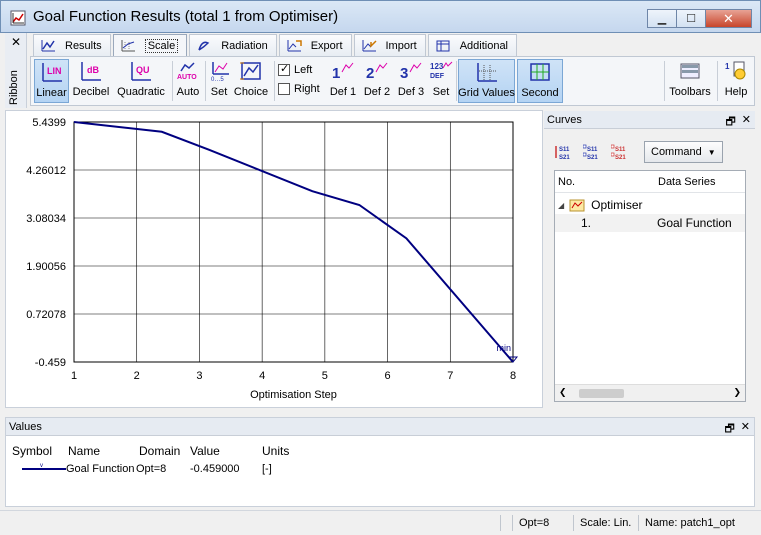 The width and height of the screenshot is (761, 535). Describe the element at coordinates (690, 81) in the screenshot. I see `toolbars-button: Toolbars` at that location.